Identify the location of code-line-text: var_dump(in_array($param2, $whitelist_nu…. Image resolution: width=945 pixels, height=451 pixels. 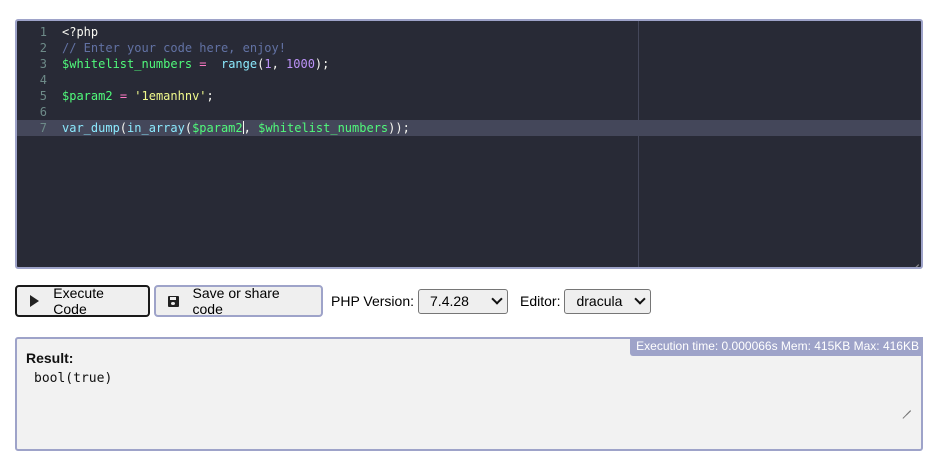
(236, 128).